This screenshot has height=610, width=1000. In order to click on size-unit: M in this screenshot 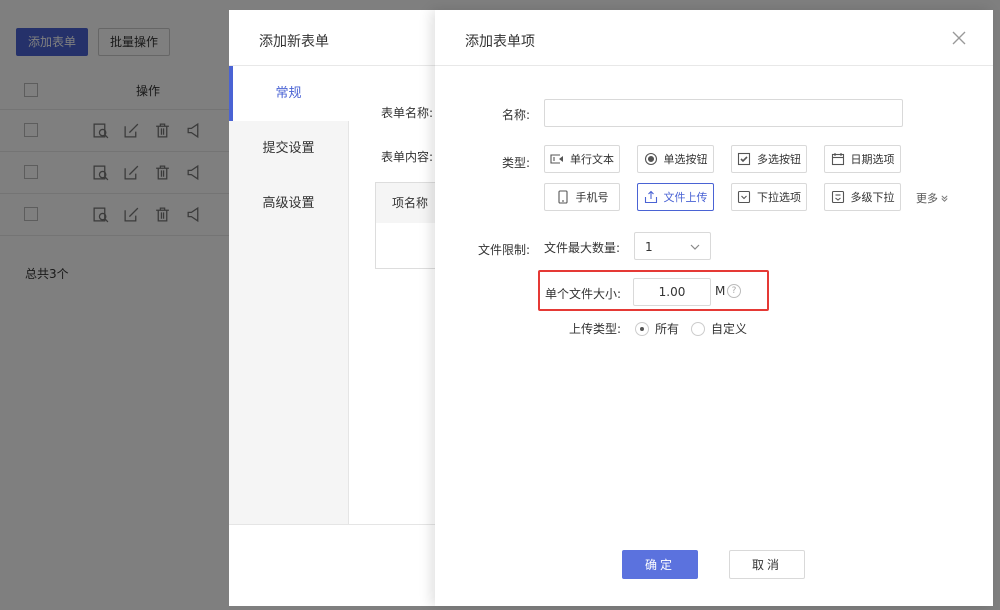, I will do `click(720, 291)`.